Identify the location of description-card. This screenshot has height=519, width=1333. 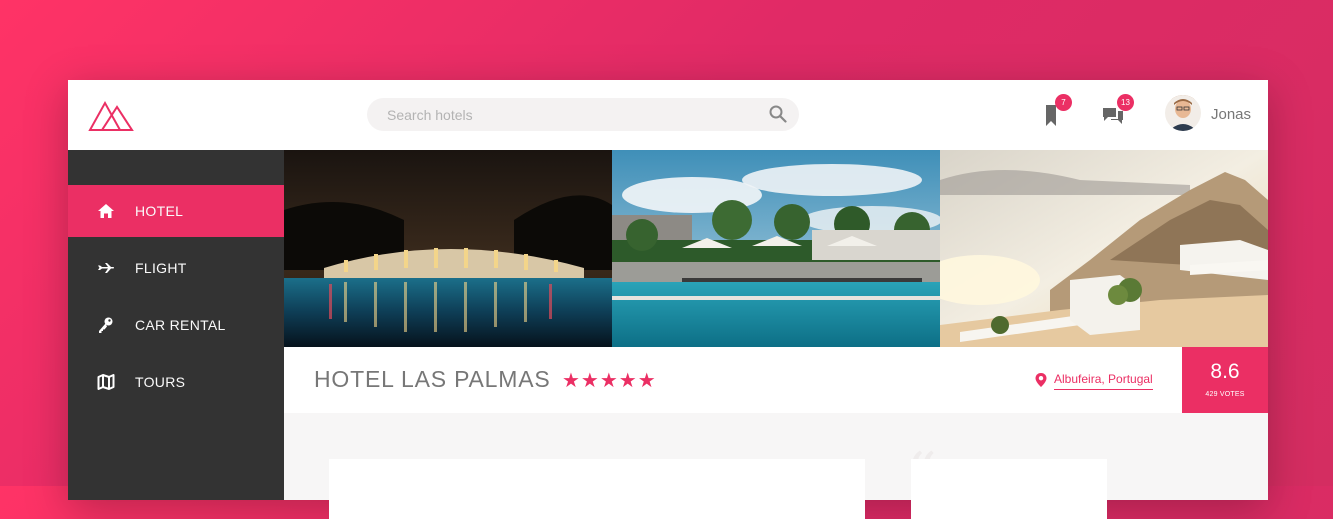
(597, 489).